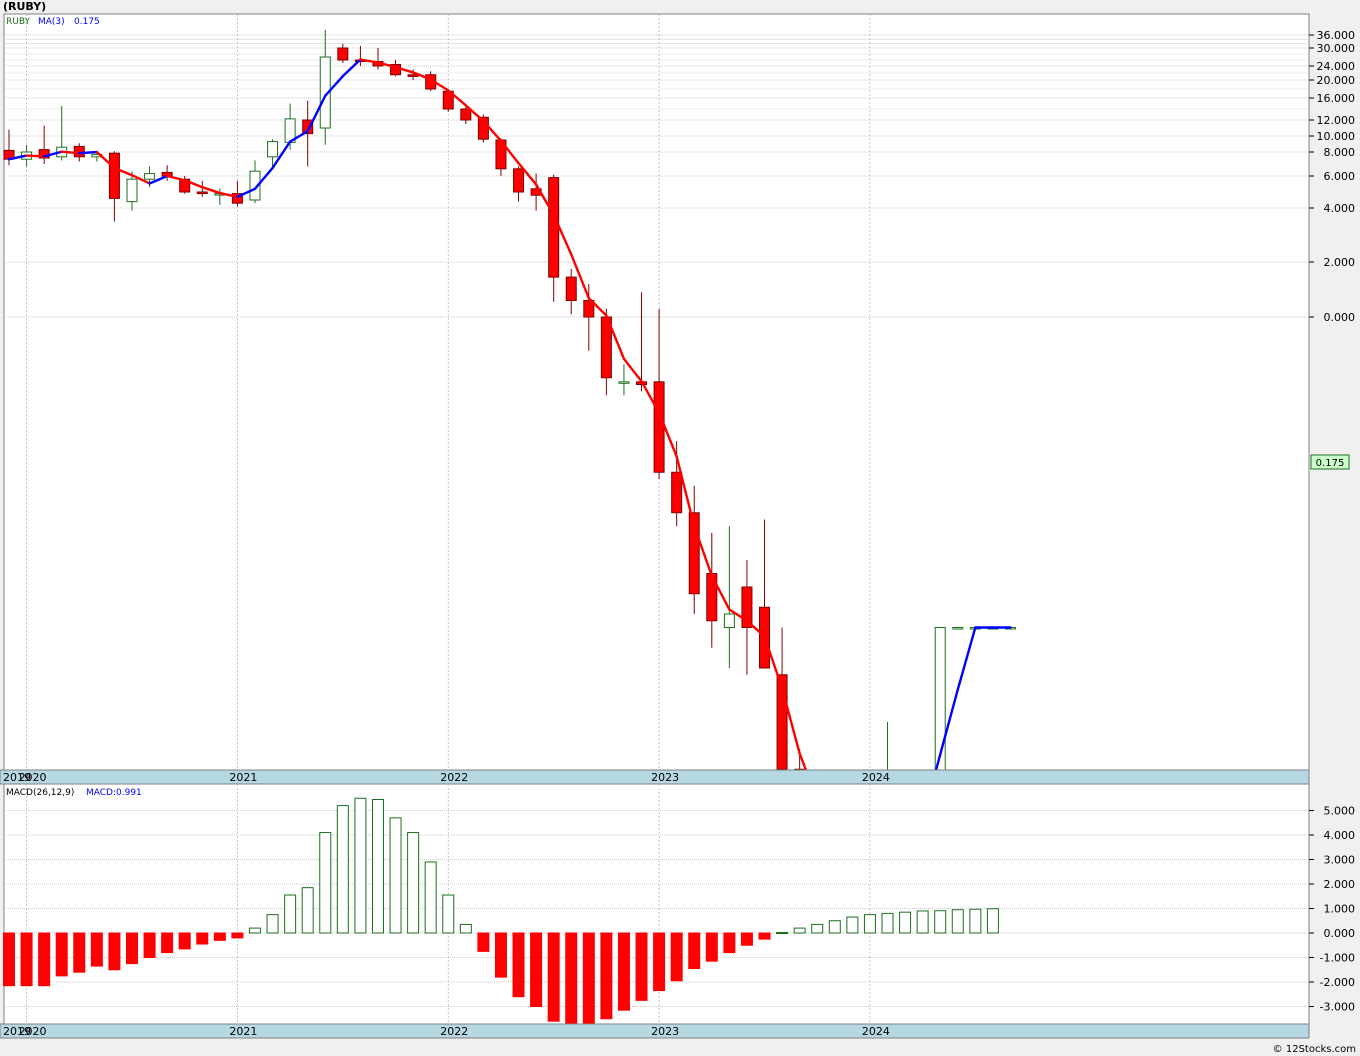 The image size is (1360, 1056). What do you see at coordinates (18, 22) in the screenshot?
I see `legend-symbol: RUBY` at bounding box center [18, 22].